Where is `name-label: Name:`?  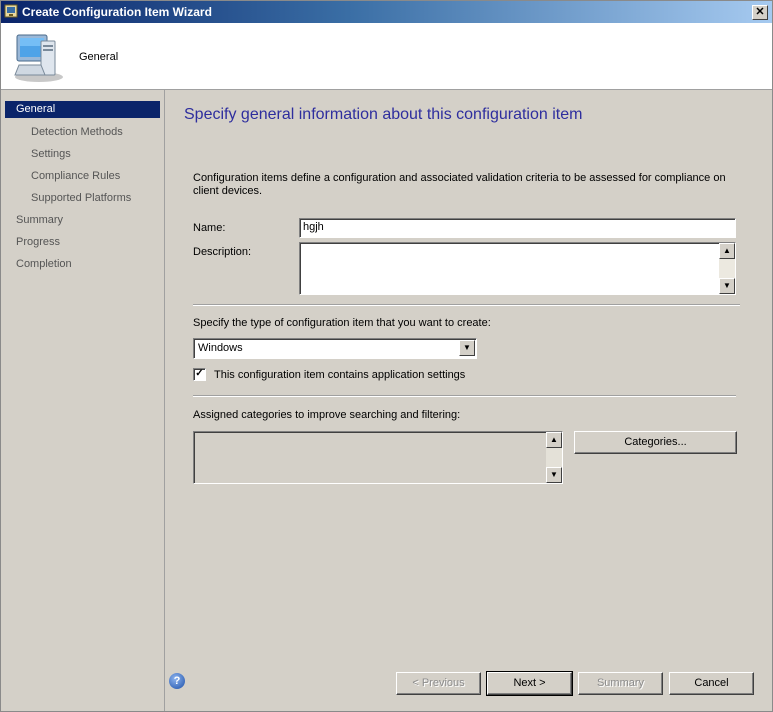 name-label: Name: is located at coordinates (209, 228).